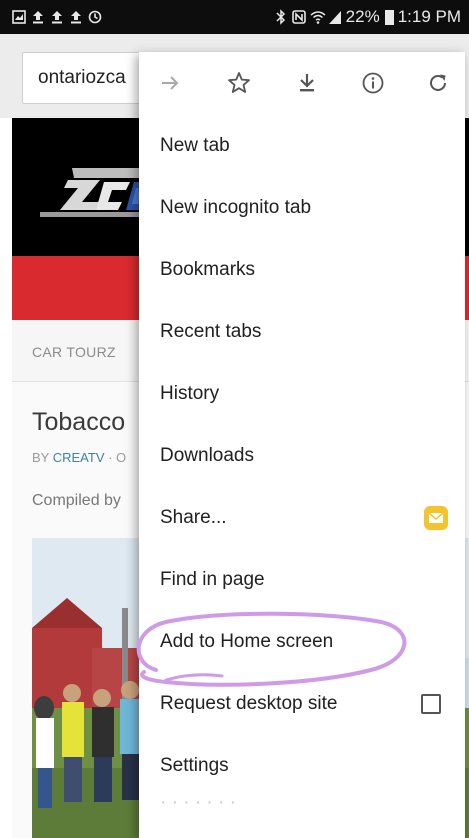 This screenshot has height=838, width=469. Describe the element at coordinates (42, 457) in the screenshot. I see `byline-prefix: BY` at that location.